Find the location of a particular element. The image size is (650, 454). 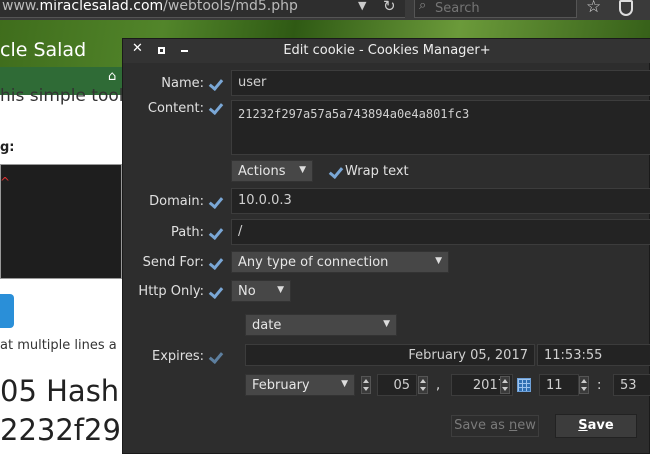

send-for-value: Any type of connection is located at coordinates (313, 262).